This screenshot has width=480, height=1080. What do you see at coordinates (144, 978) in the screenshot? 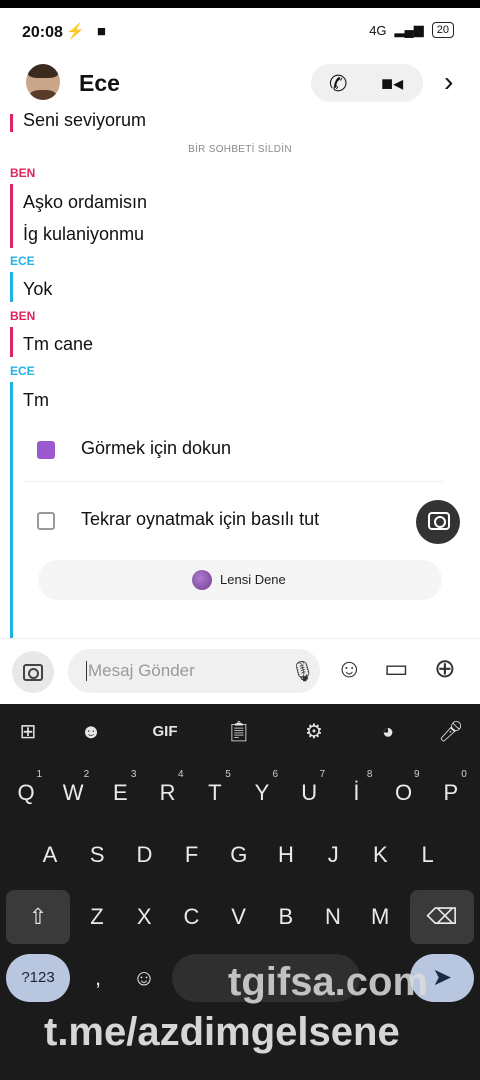
I see `emoji-key: ☺` at bounding box center [144, 978].